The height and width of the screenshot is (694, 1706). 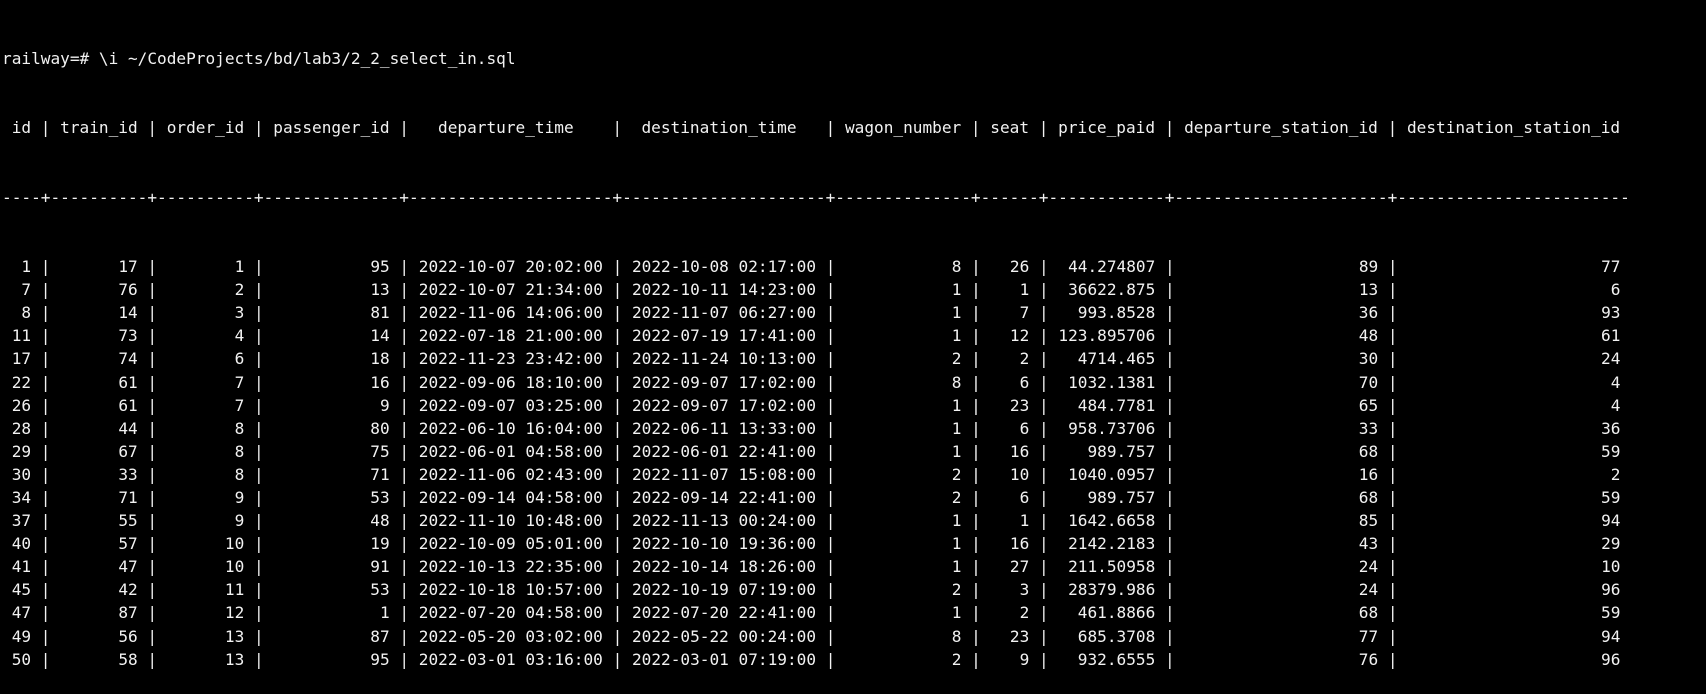 What do you see at coordinates (1121, 497) in the screenshot?
I see `cell-price-paid: 989.757` at bounding box center [1121, 497].